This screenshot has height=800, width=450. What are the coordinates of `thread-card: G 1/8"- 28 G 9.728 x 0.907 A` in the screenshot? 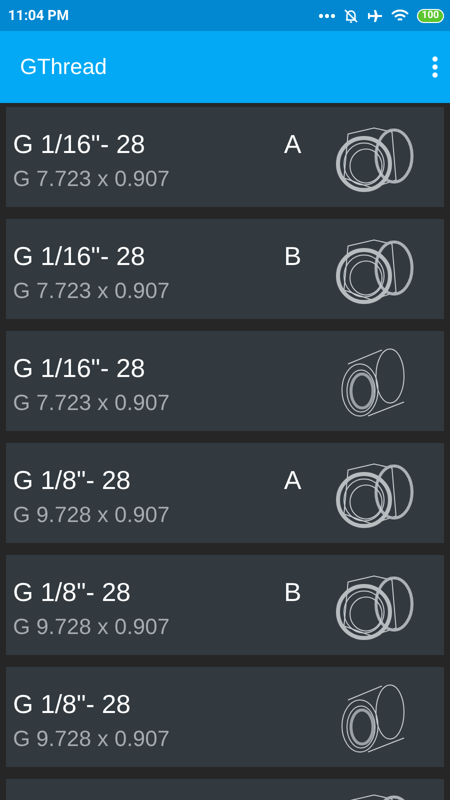 It's located at (225, 493).